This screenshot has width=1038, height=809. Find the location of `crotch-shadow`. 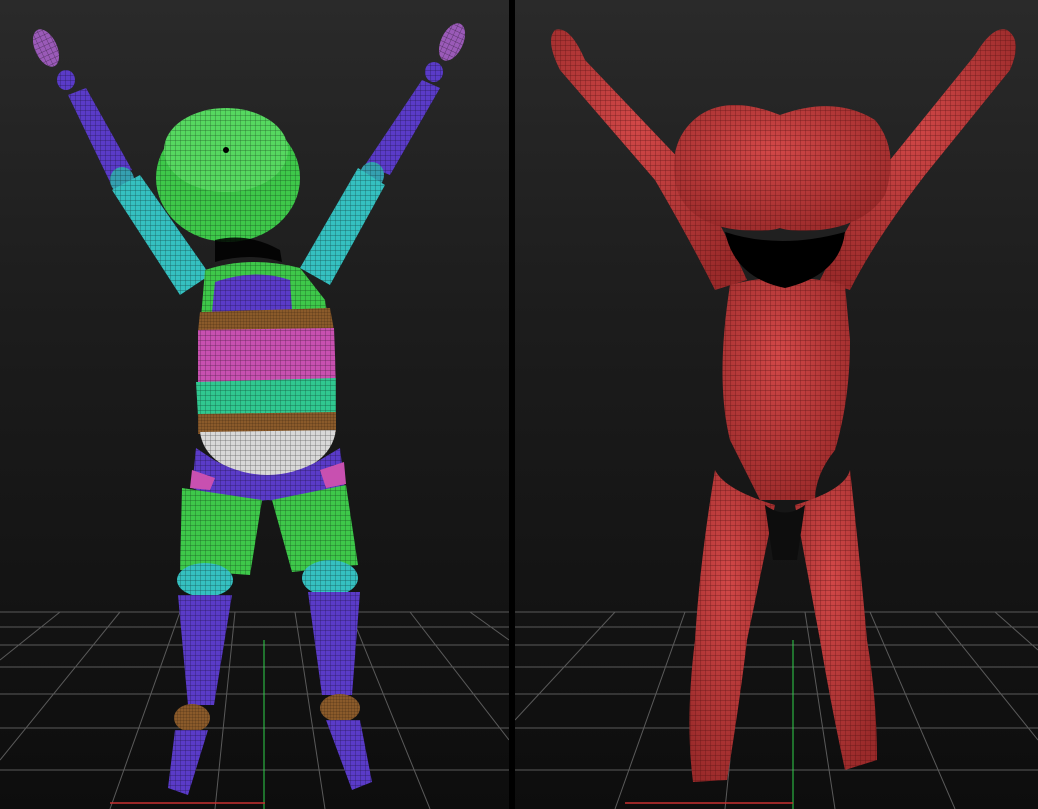

crotch-shadow is located at coordinates (785, 532).